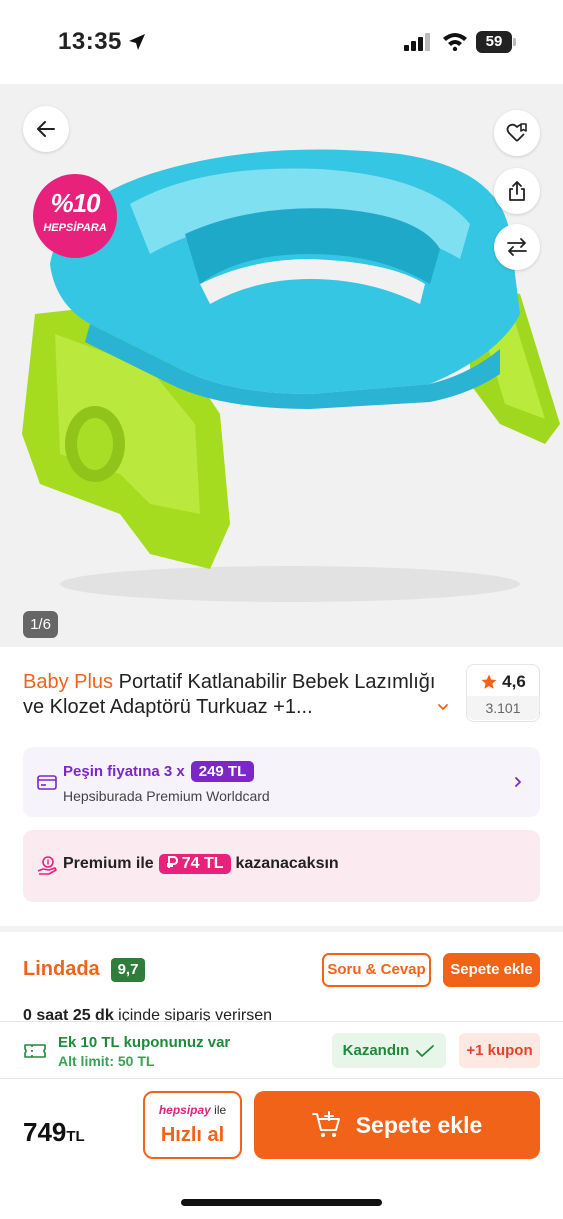 This screenshot has height=1219, width=563. I want to click on brand-link: Baby Plus, so click(68, 682).